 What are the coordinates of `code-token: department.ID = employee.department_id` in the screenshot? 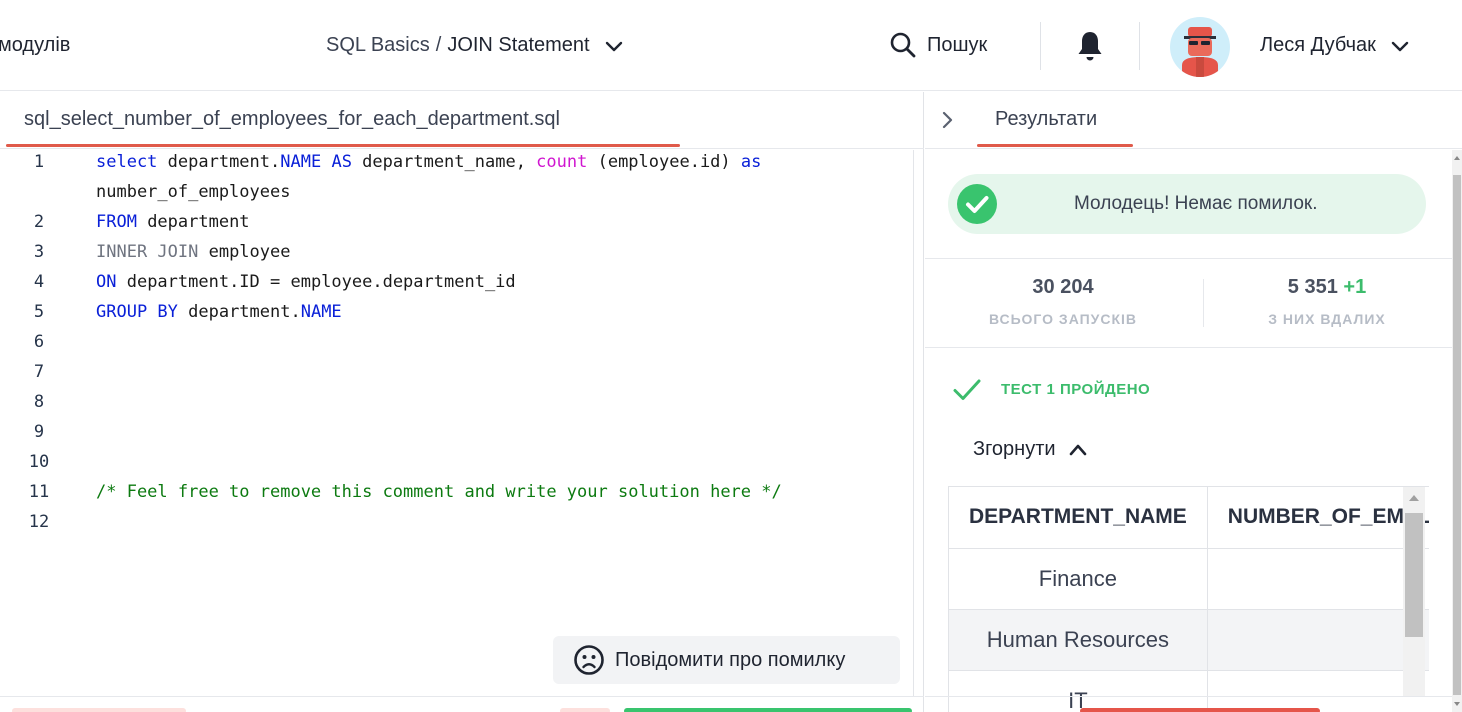 It's located at (316, 282).